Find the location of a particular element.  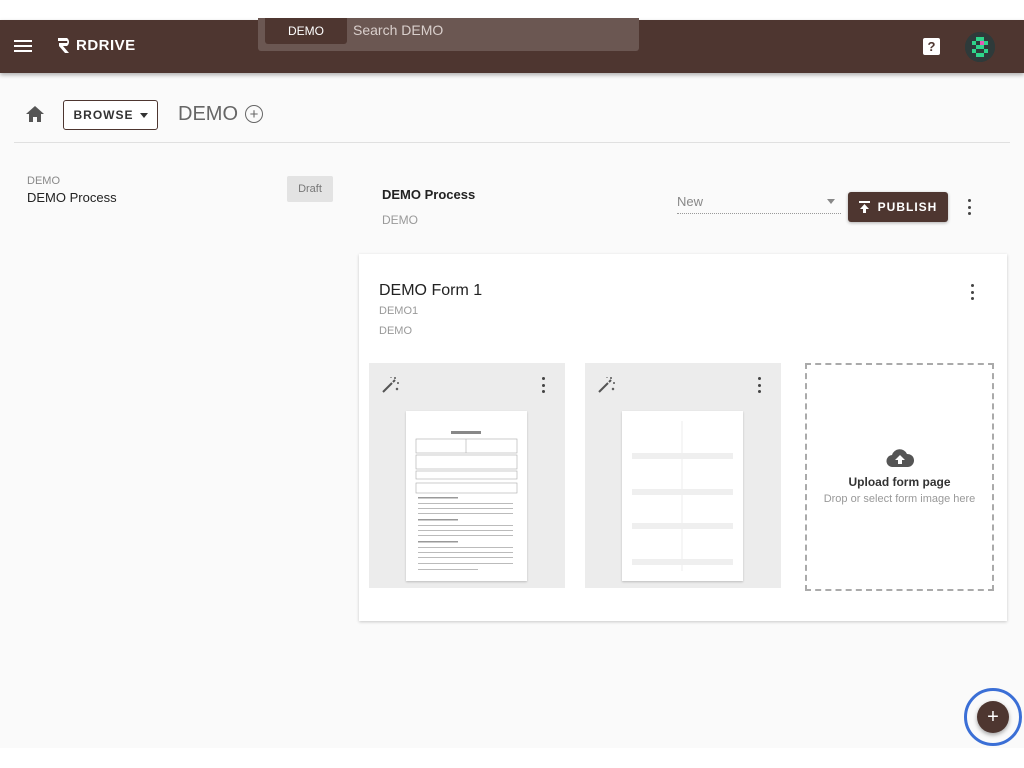

search-bar: DEMO is located at coordinates (448, 34).